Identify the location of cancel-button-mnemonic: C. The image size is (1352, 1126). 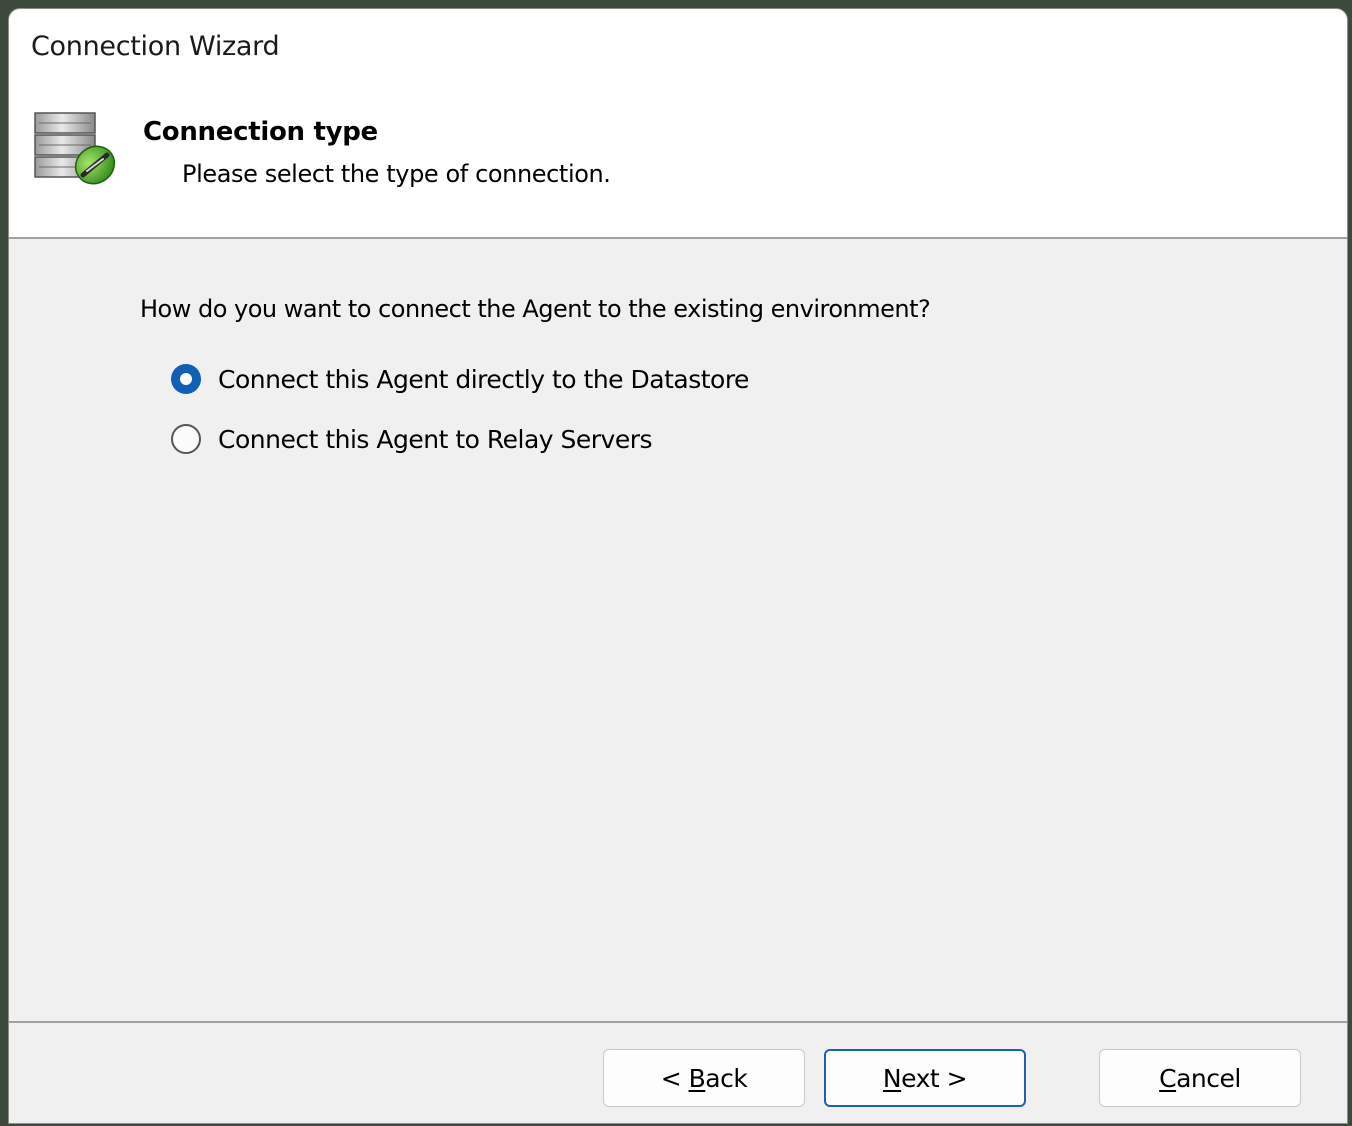
(1168, 1078).